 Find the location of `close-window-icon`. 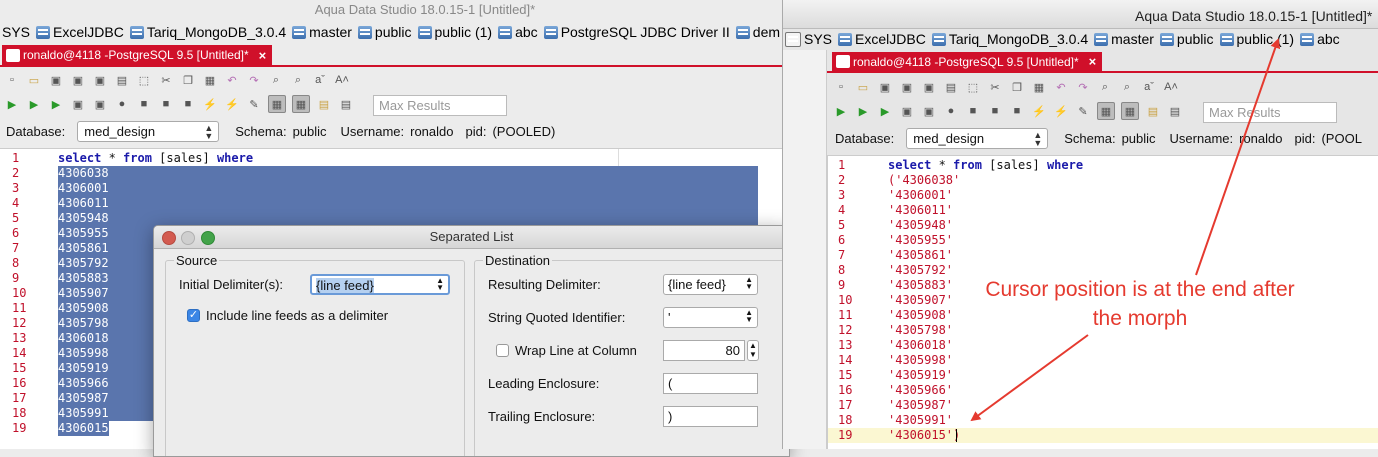

close-window-icon is located at coordinates (169, 238).